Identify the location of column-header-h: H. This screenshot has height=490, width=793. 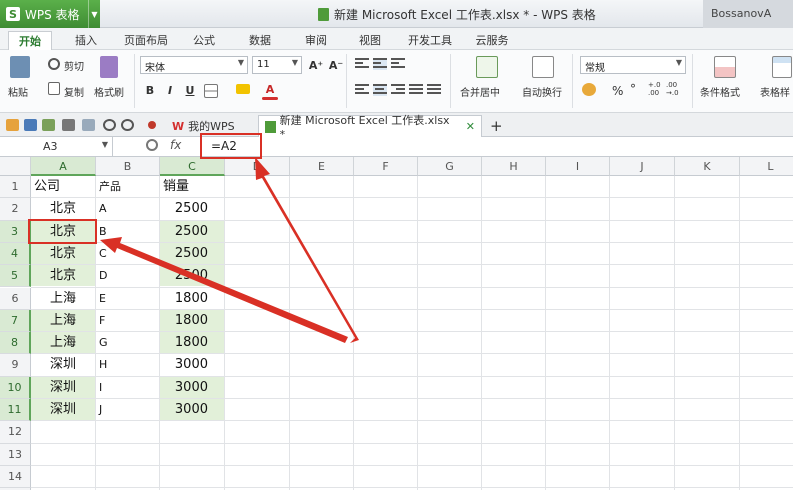
(514, 166).